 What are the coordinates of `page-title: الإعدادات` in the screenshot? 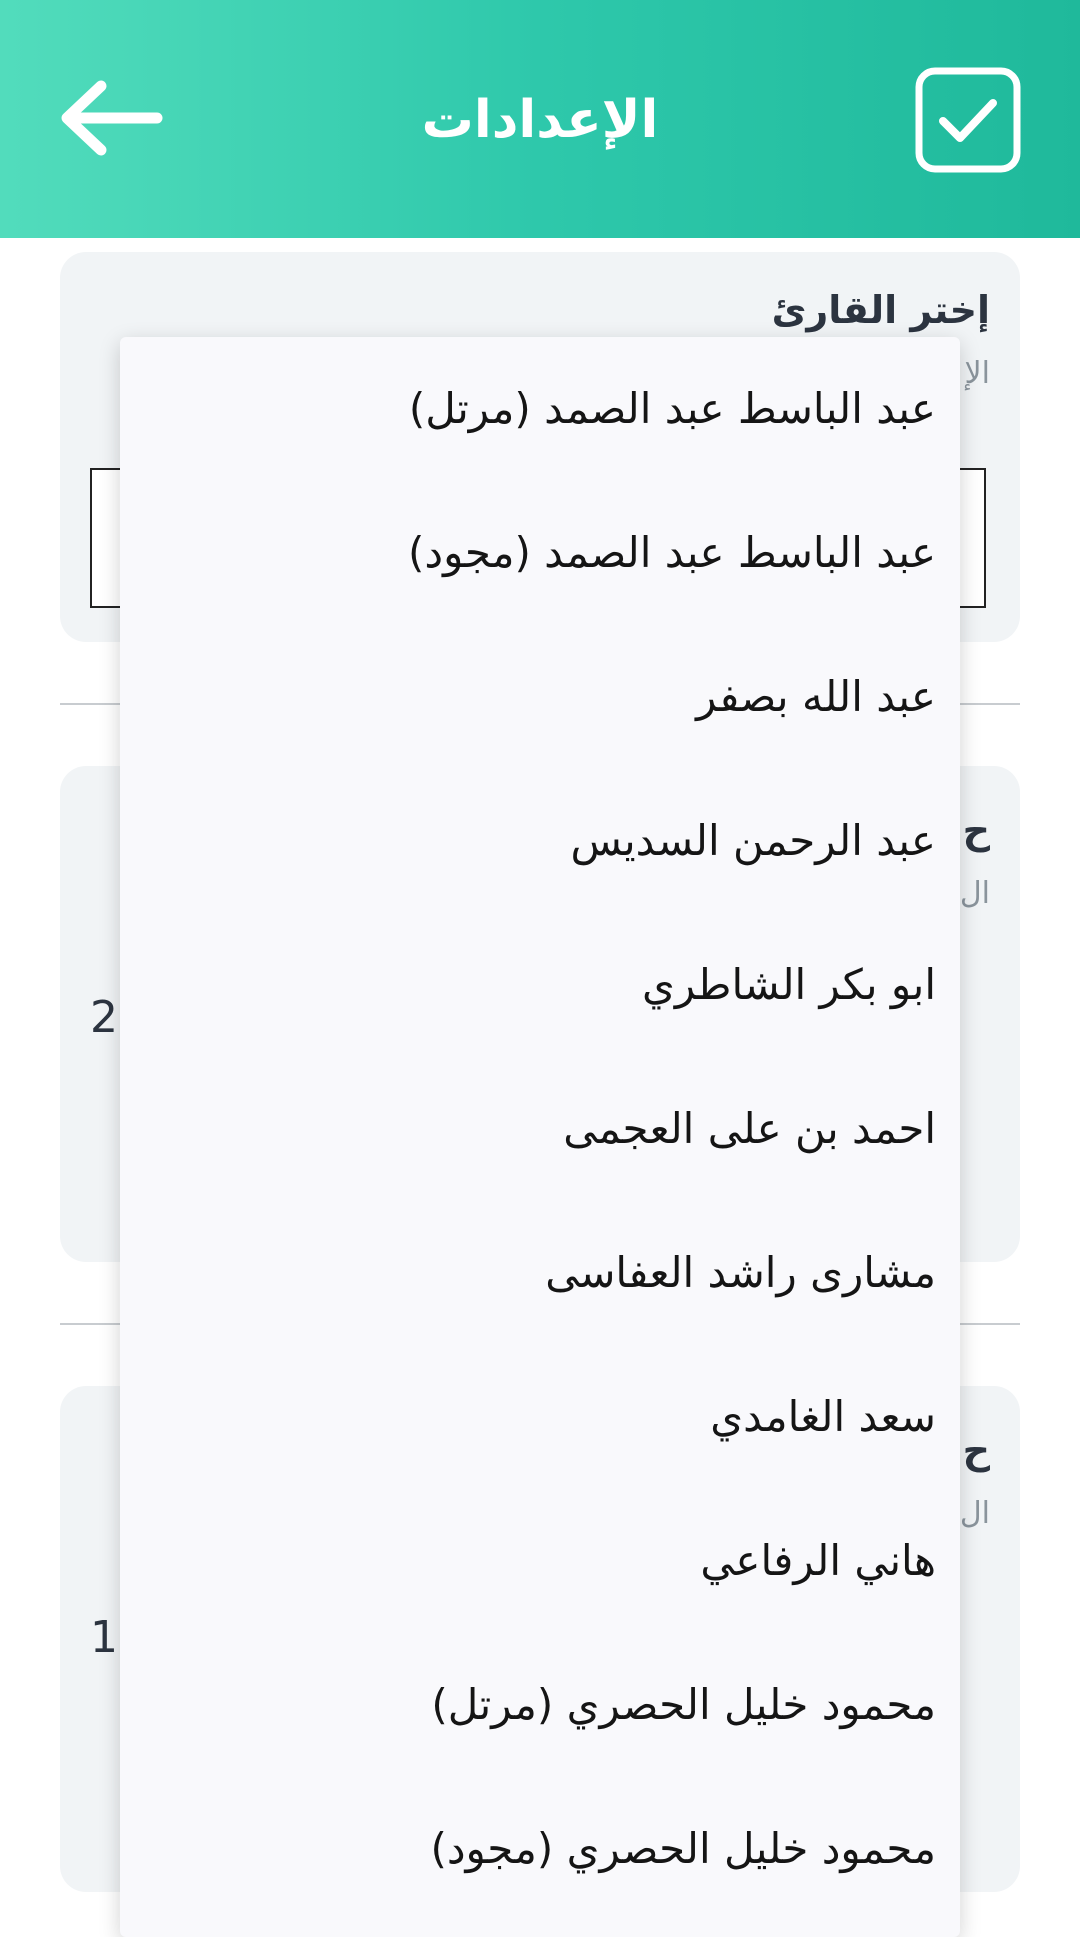 It's located at (540, 120).